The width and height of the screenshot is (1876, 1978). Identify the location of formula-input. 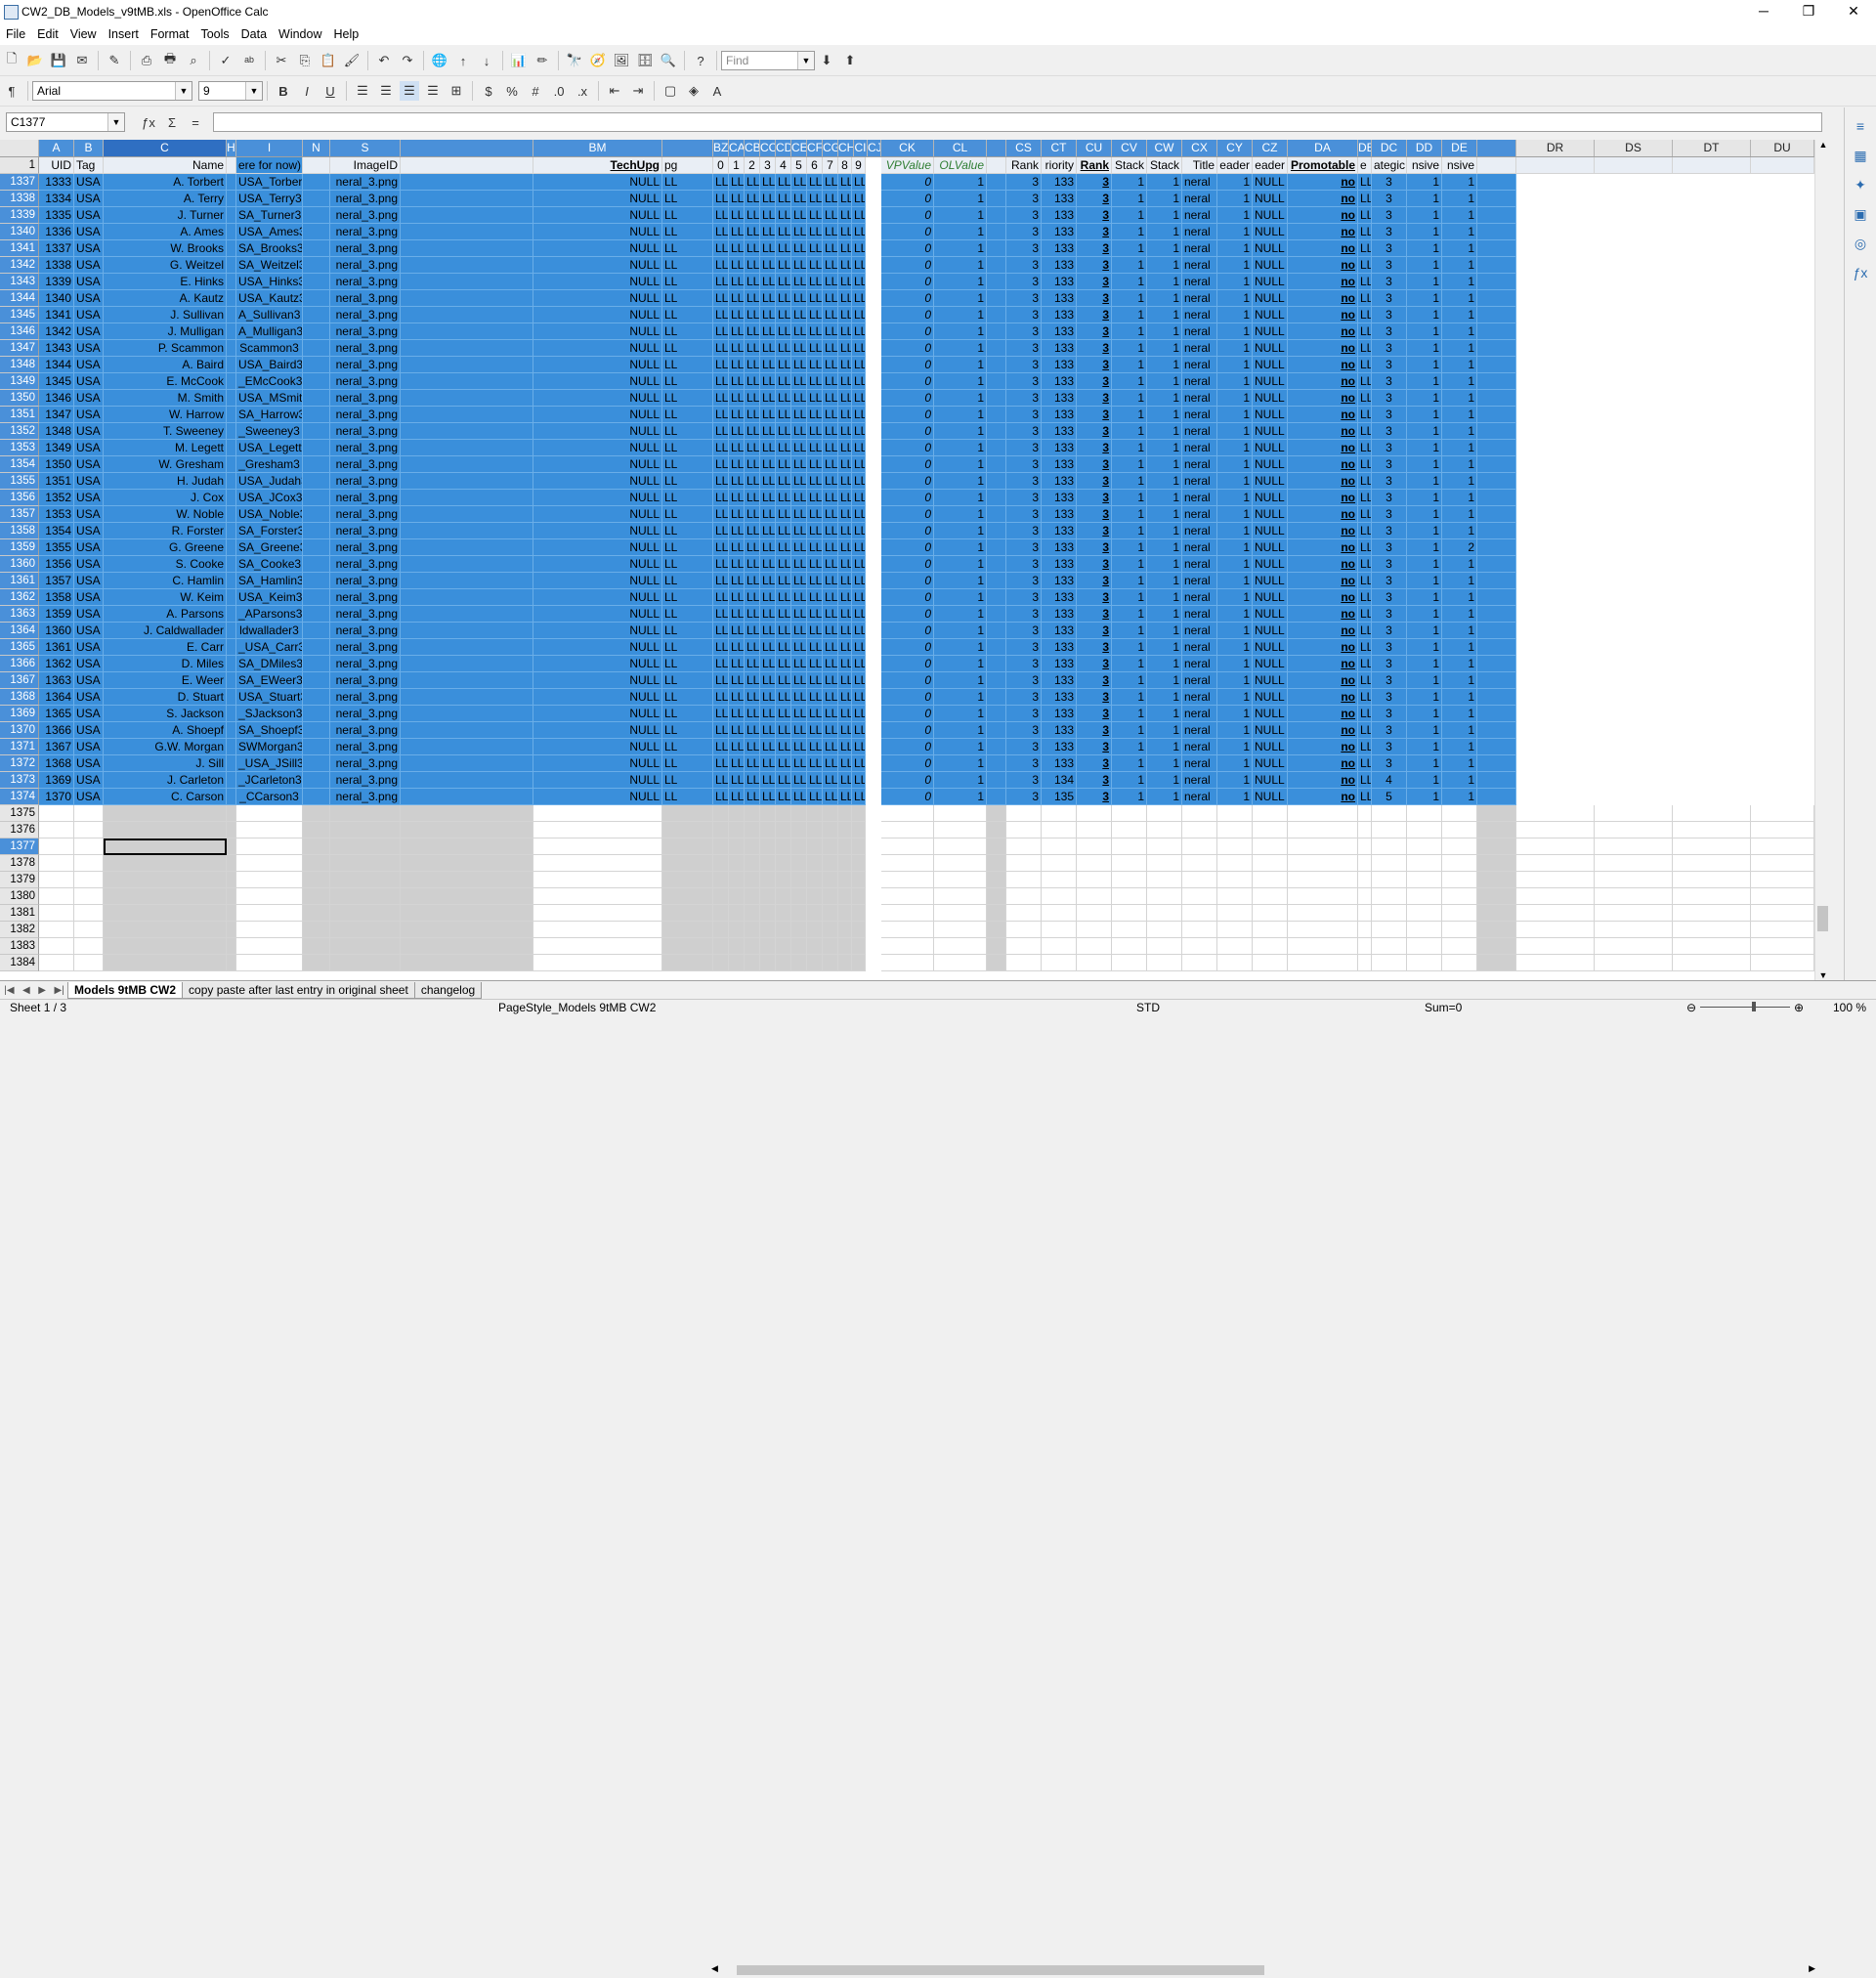
(1017, 122).